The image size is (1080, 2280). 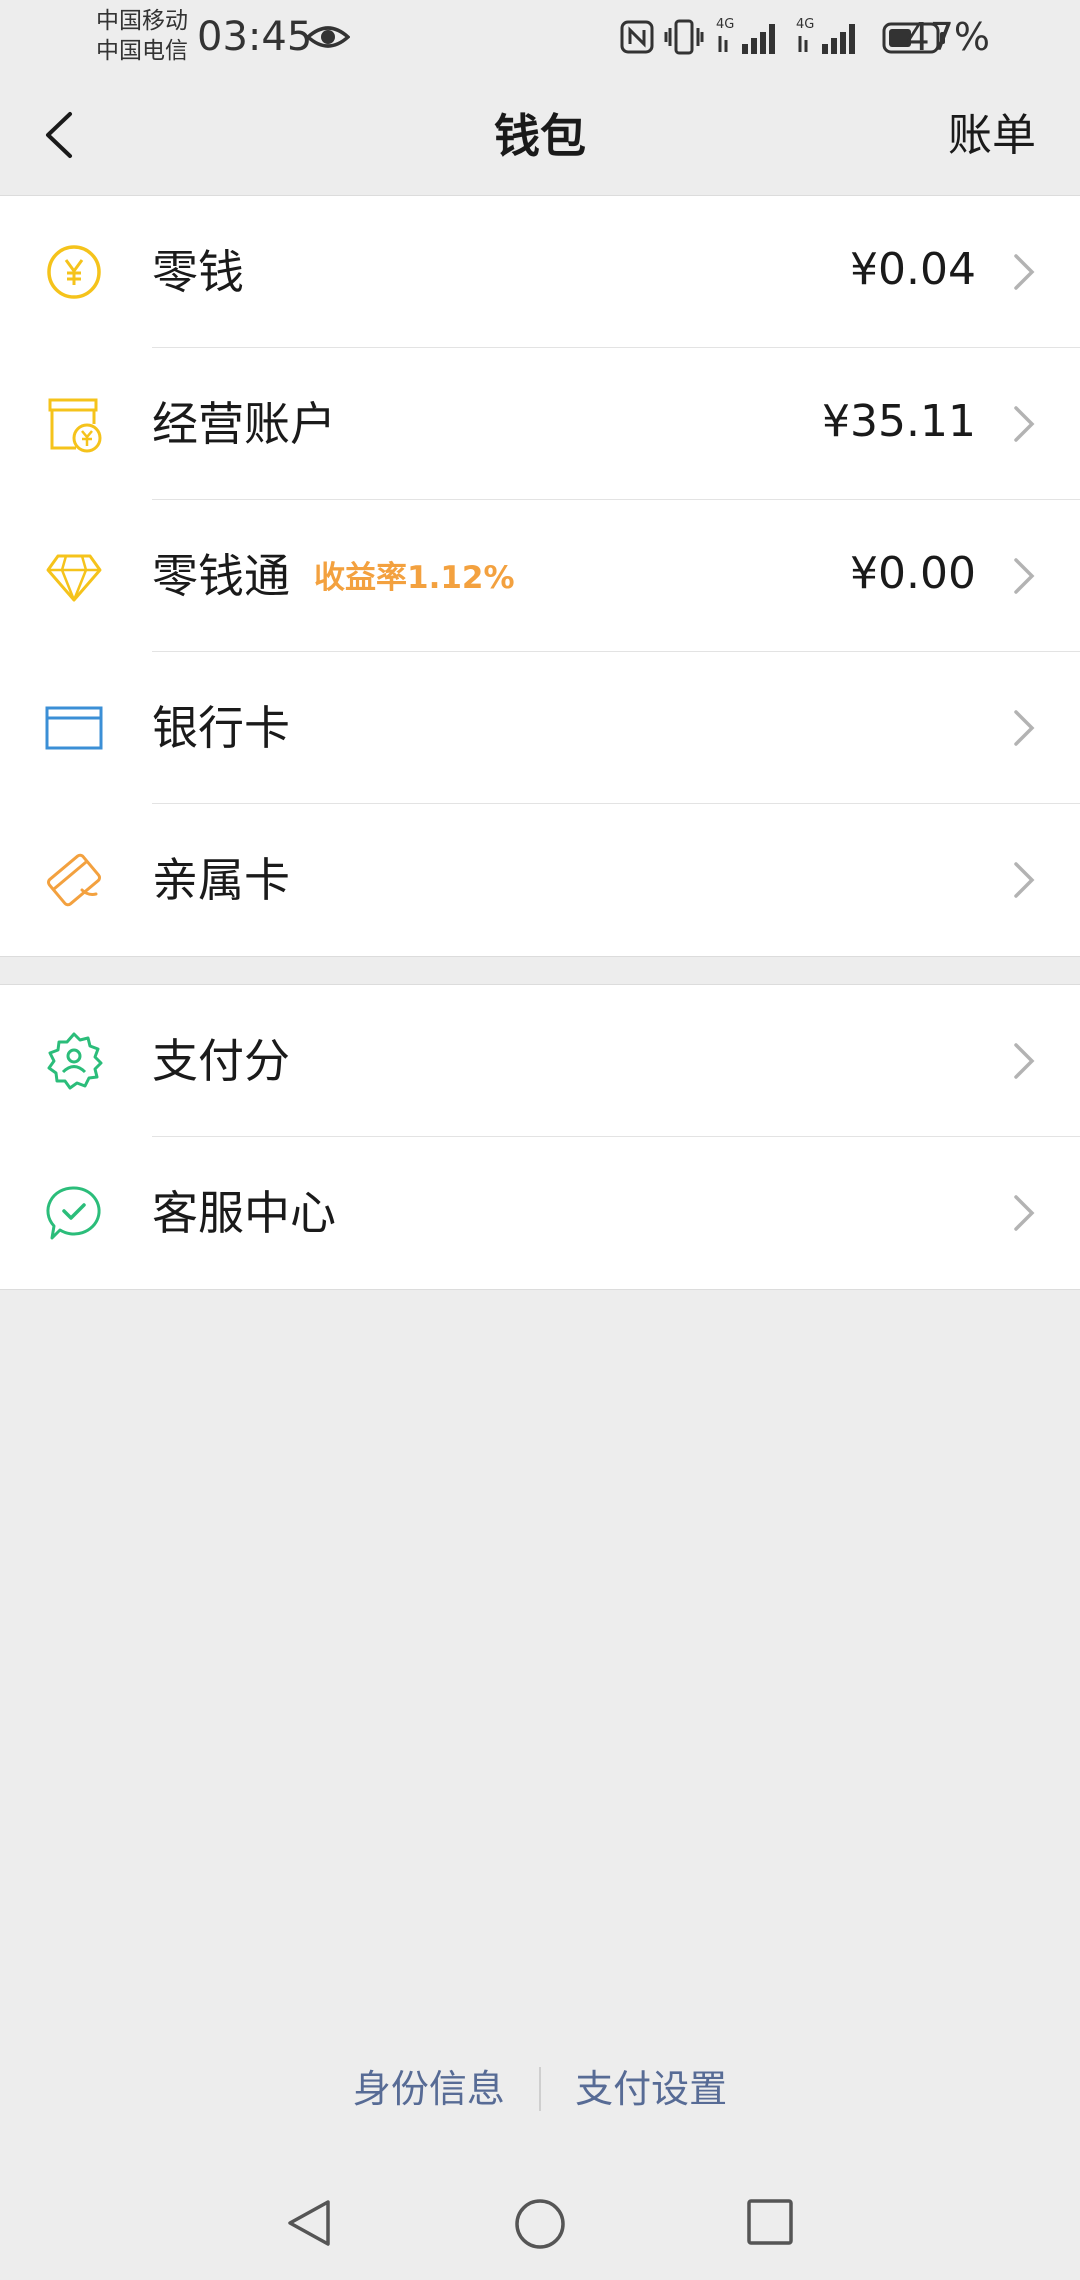 What do you see at coordinates (74, 578) in the screenshot?
I see `diamond-icon` at bounding box center [74, 578].